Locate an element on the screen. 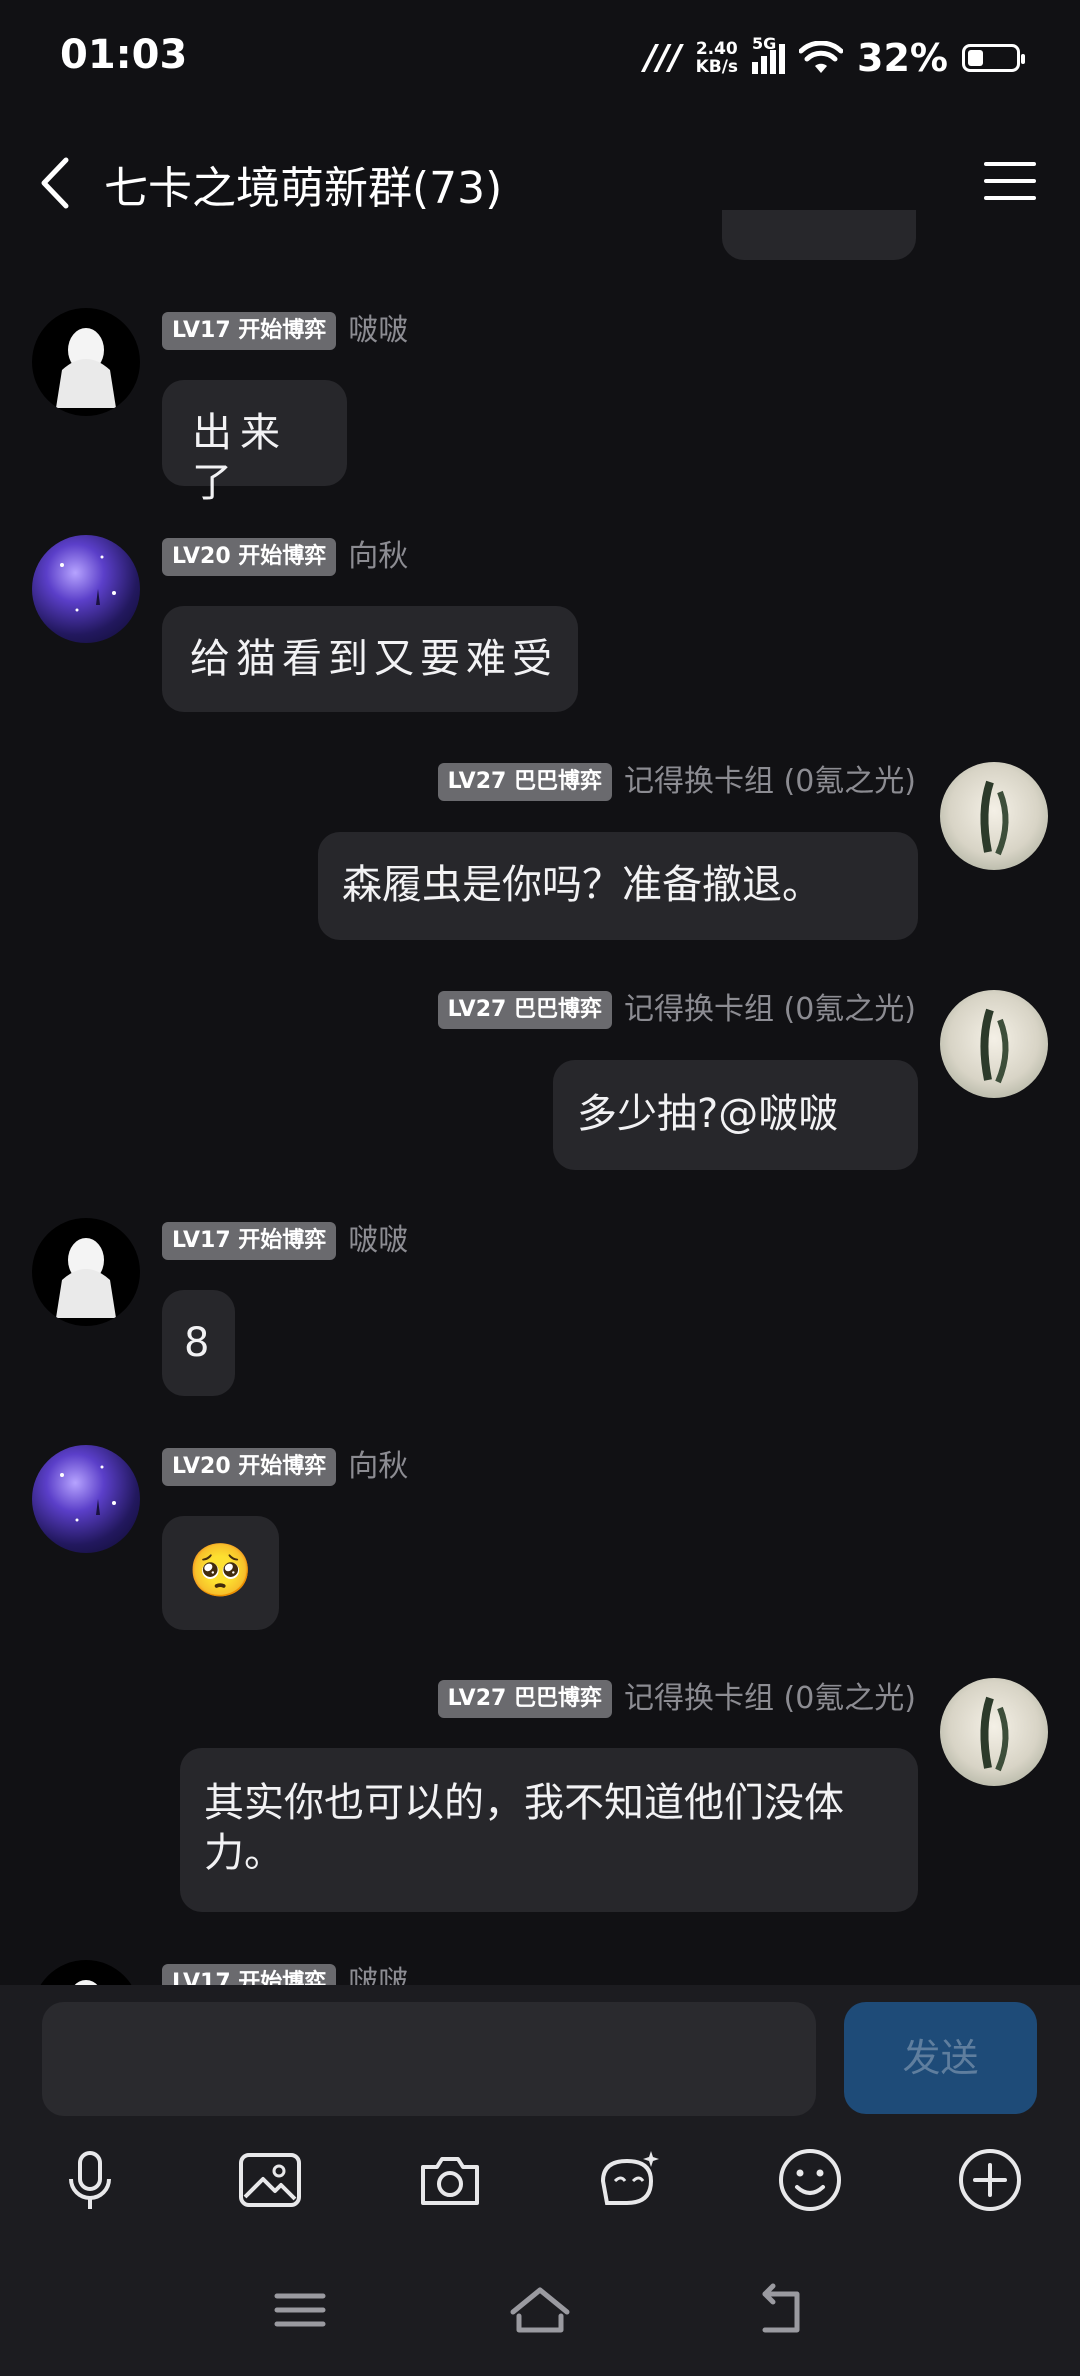  wifi-icon is located at coordinates (821, 57).